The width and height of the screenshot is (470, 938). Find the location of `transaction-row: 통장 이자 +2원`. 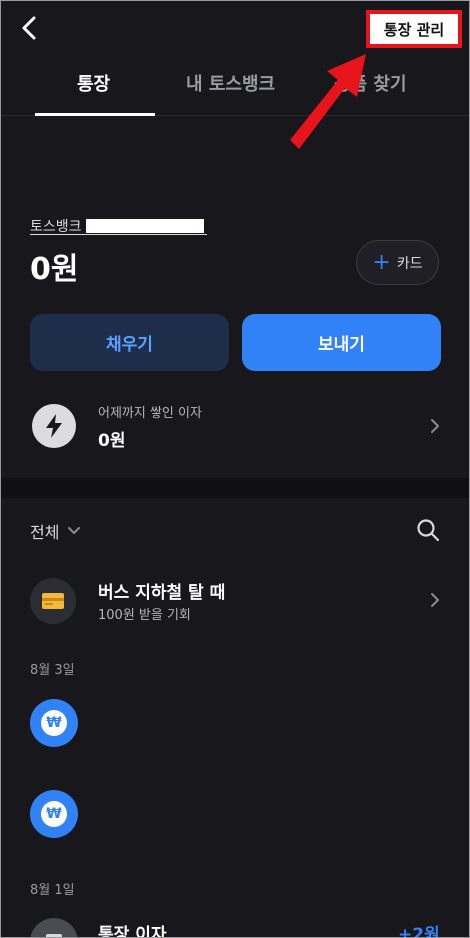

transaction-row: 통장 이자 +2원 is located at coordinates (235, 925).